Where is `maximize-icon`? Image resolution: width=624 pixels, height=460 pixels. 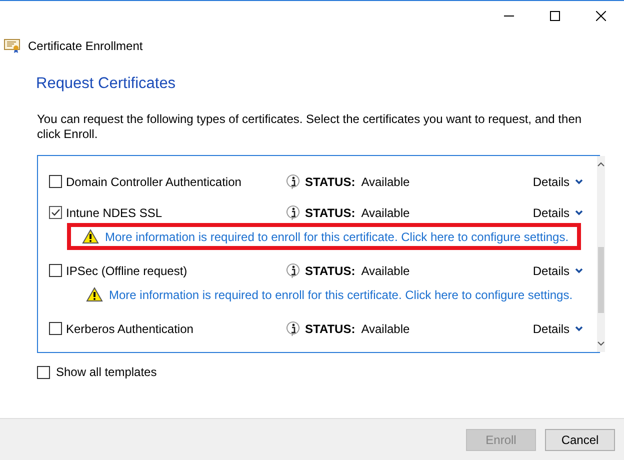 maximize-icon is located at coordinates (555, 16).